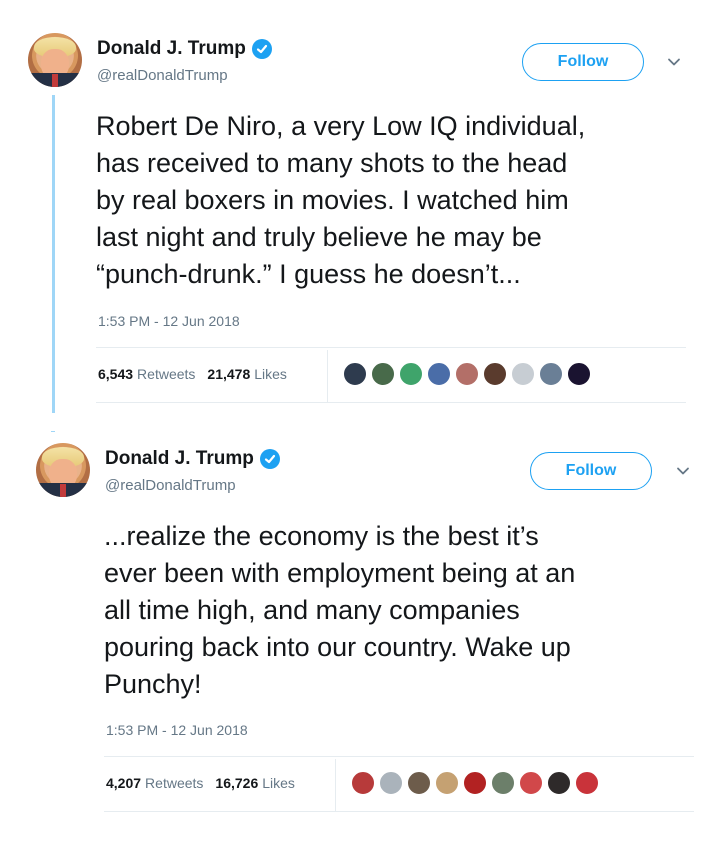  I want to click on likes-count: 21,478, so click(228, 374).